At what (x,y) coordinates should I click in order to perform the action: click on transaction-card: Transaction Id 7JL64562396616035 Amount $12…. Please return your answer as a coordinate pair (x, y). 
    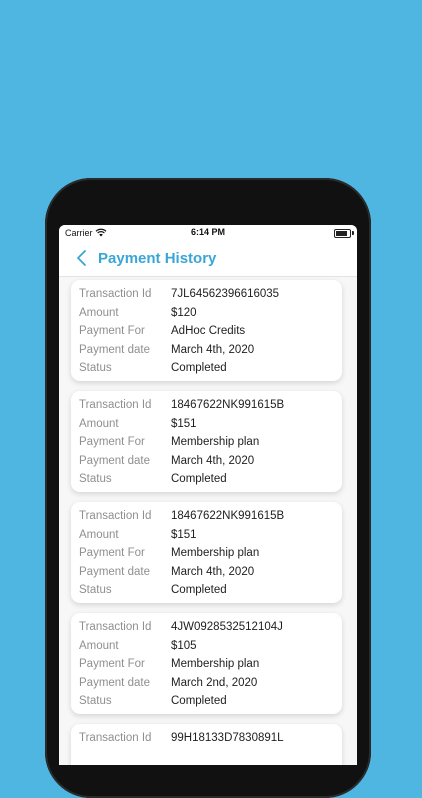
    Looking at the image, I should click on (206, 330).